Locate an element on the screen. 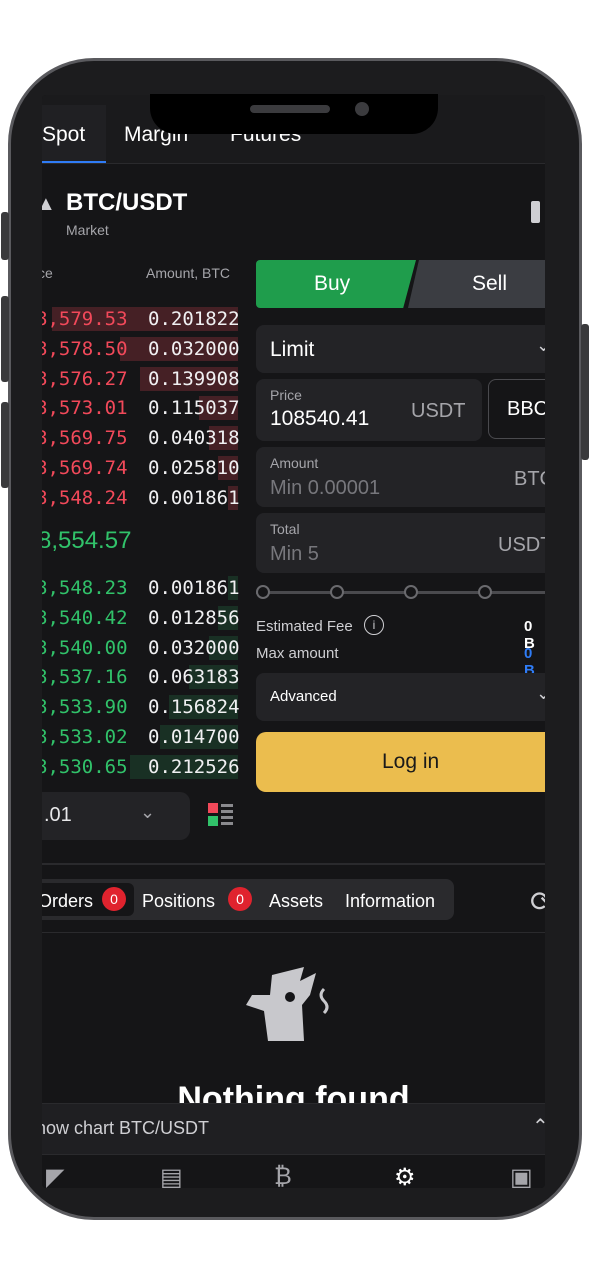 Image resolution: width=590 pixels, height=1280 pixels. bbo-button: BBC is located at coordinates (516, 409).